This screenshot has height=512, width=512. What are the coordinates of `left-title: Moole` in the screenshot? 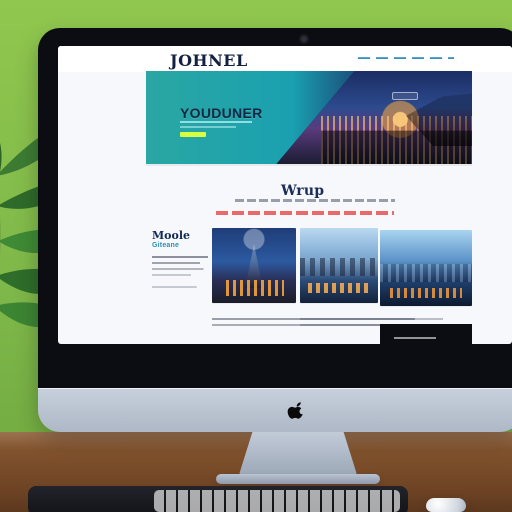 It's located at (171, 235).